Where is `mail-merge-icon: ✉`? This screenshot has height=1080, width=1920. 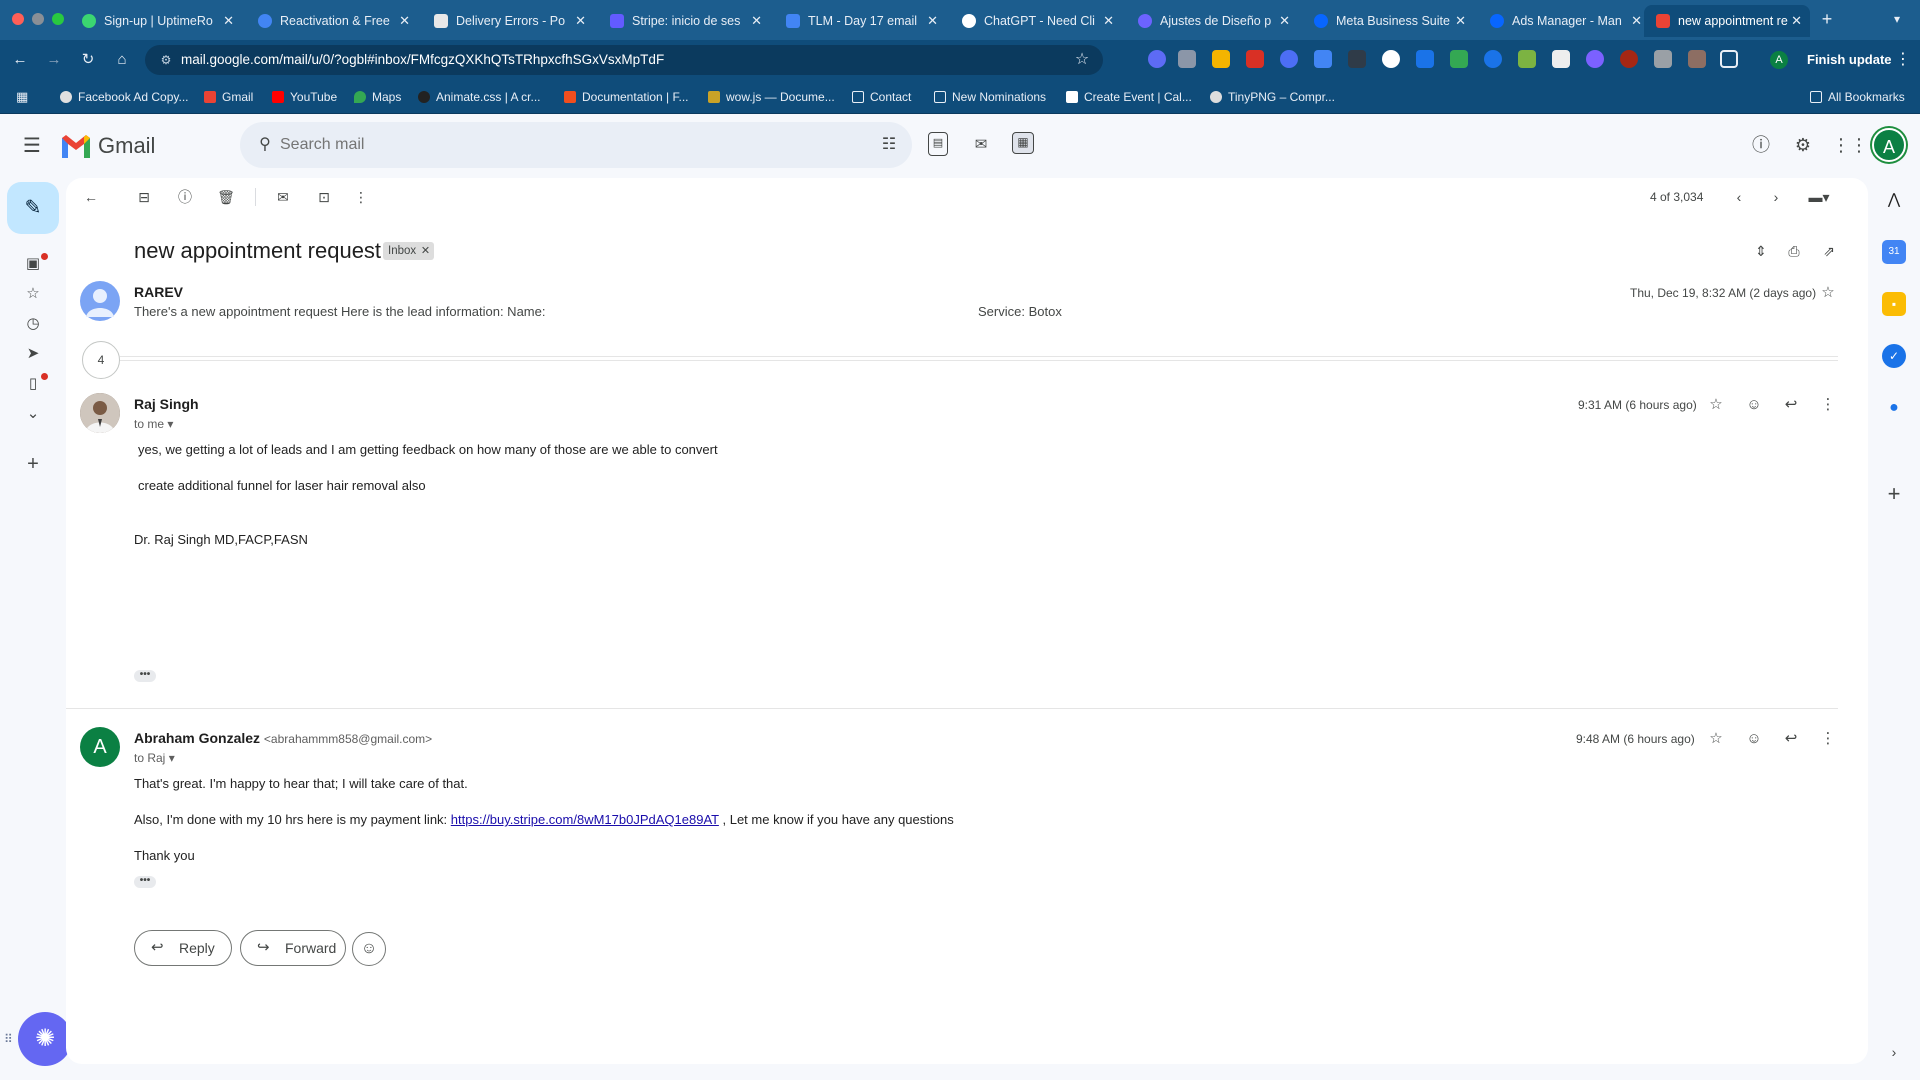
mail-merge-icon: ✉ is located at coordinates (981, 145).